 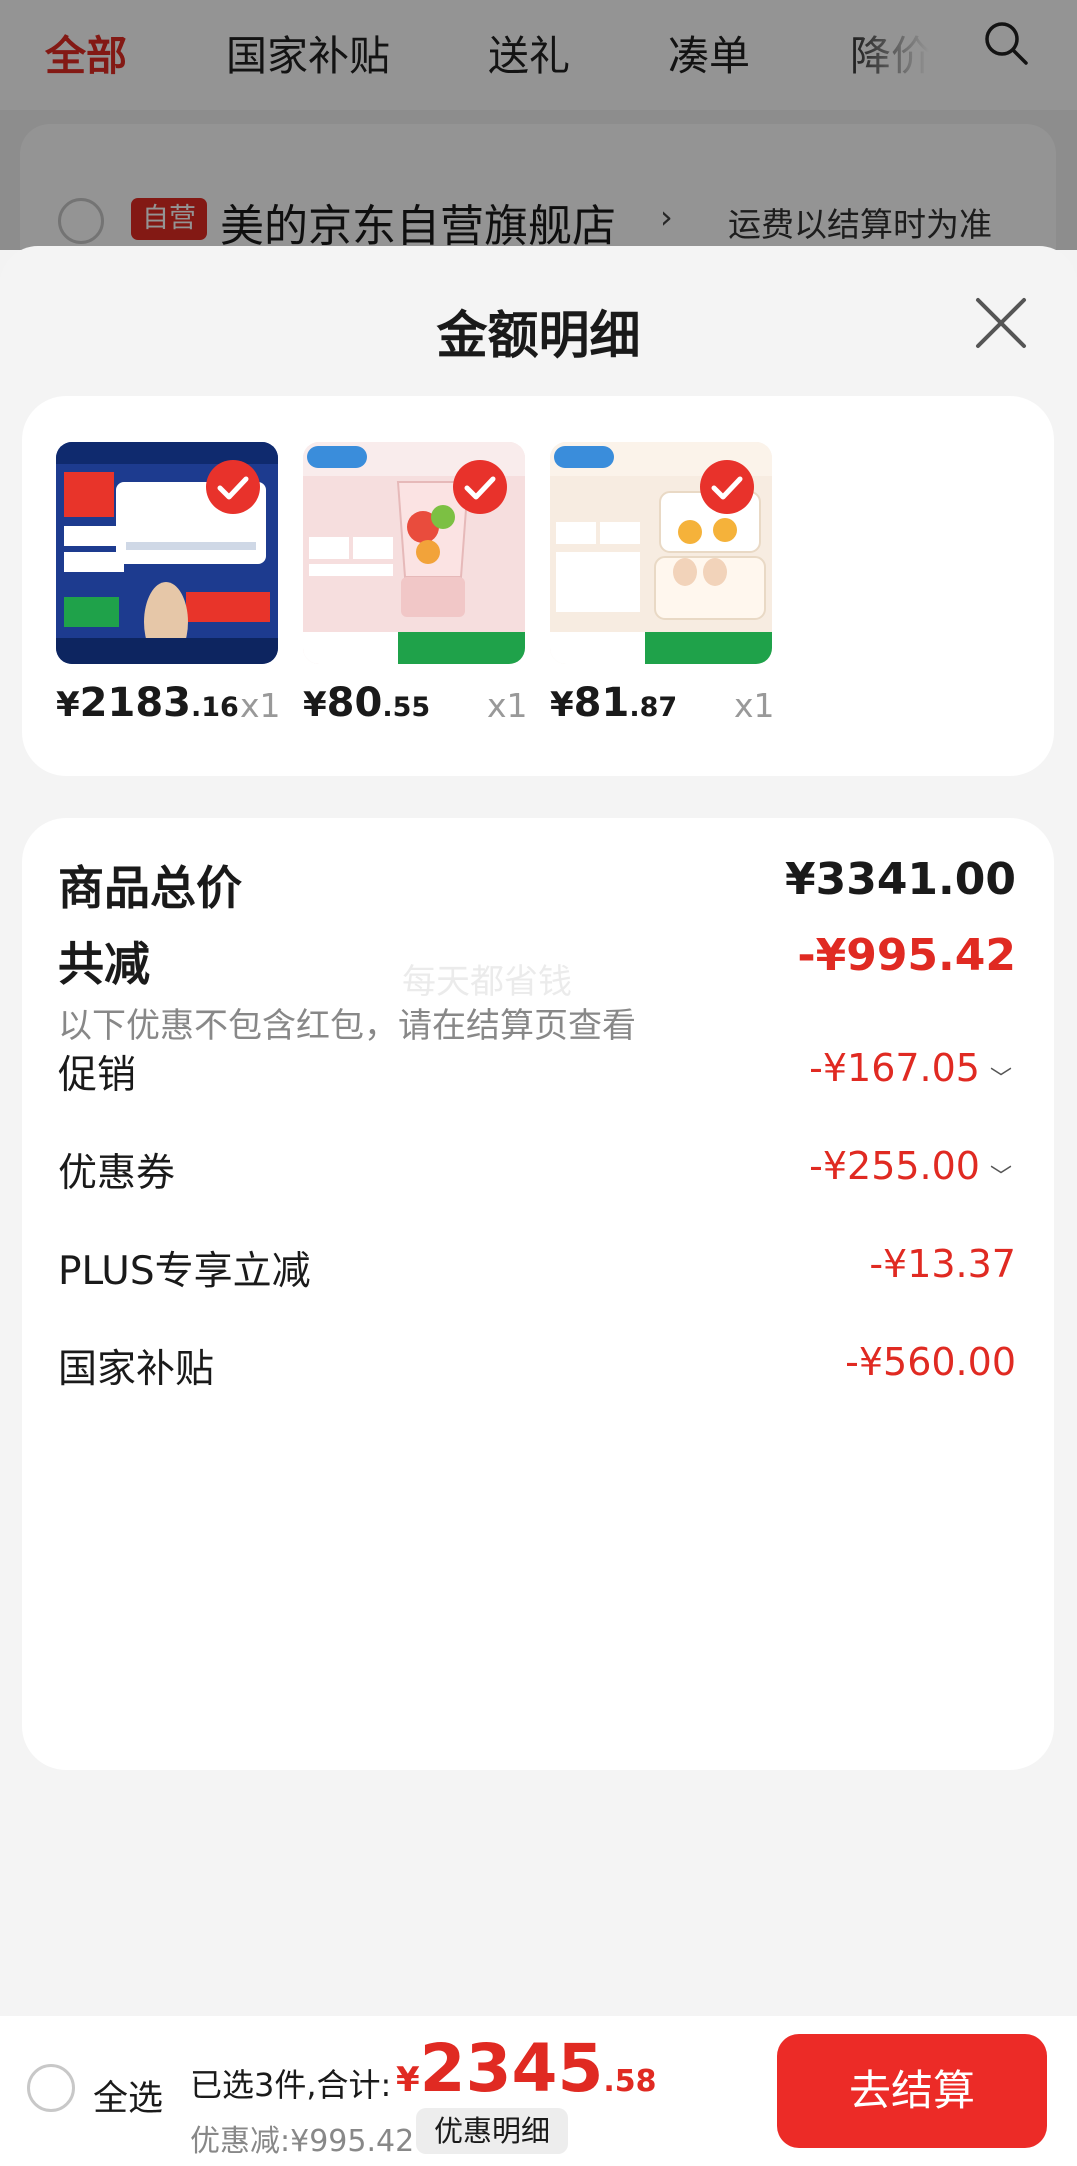 I want to click on total-reduction-label: 共减, so click(x=104, y=964).